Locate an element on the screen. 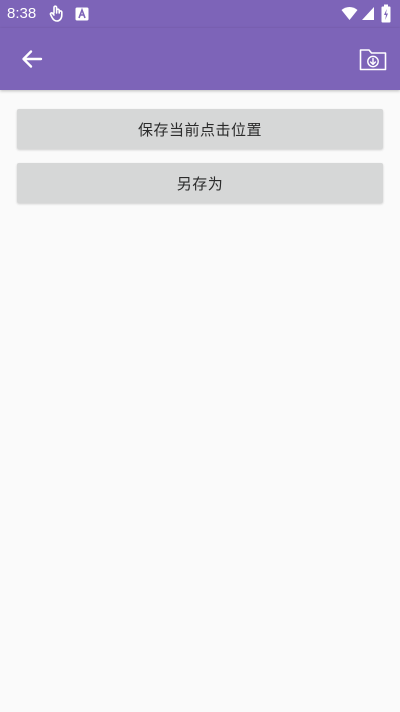  app-bar is located at coordinates (200, 59).